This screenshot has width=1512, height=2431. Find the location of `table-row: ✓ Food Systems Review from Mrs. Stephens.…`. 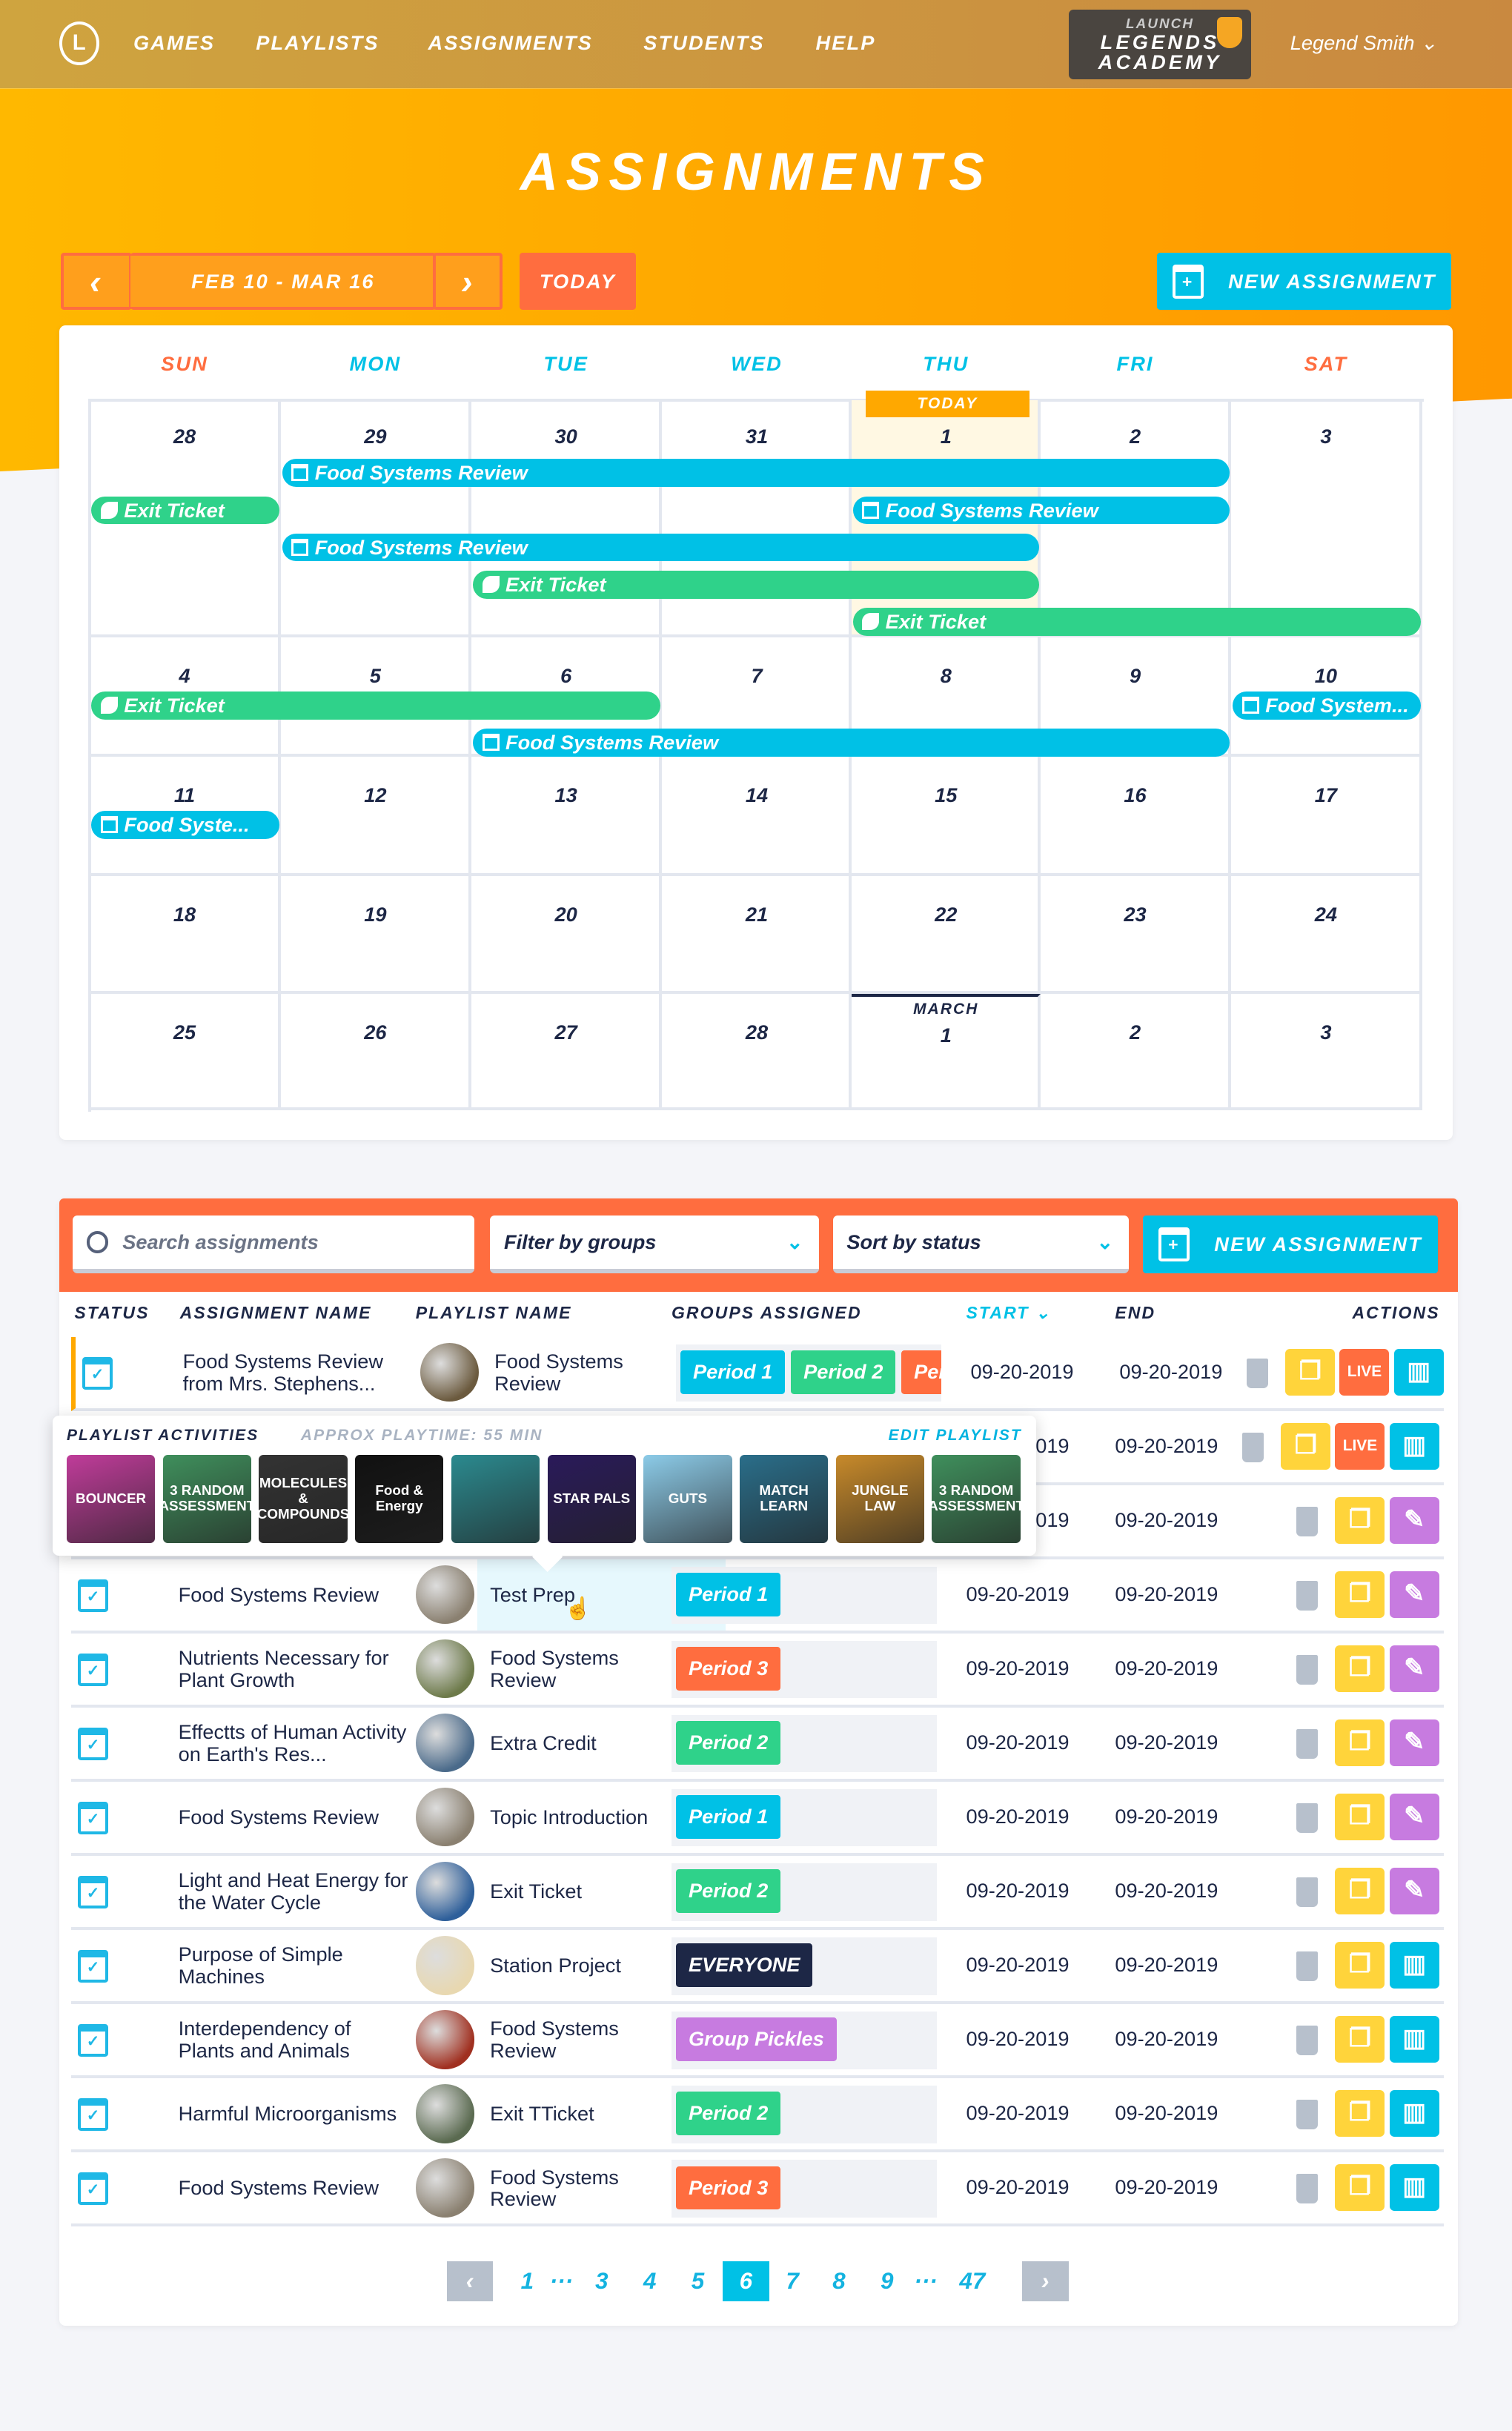

table-row: ✓ Food Systems Review from Mrs. Stephens.… is located at coordinates (758, 1373).